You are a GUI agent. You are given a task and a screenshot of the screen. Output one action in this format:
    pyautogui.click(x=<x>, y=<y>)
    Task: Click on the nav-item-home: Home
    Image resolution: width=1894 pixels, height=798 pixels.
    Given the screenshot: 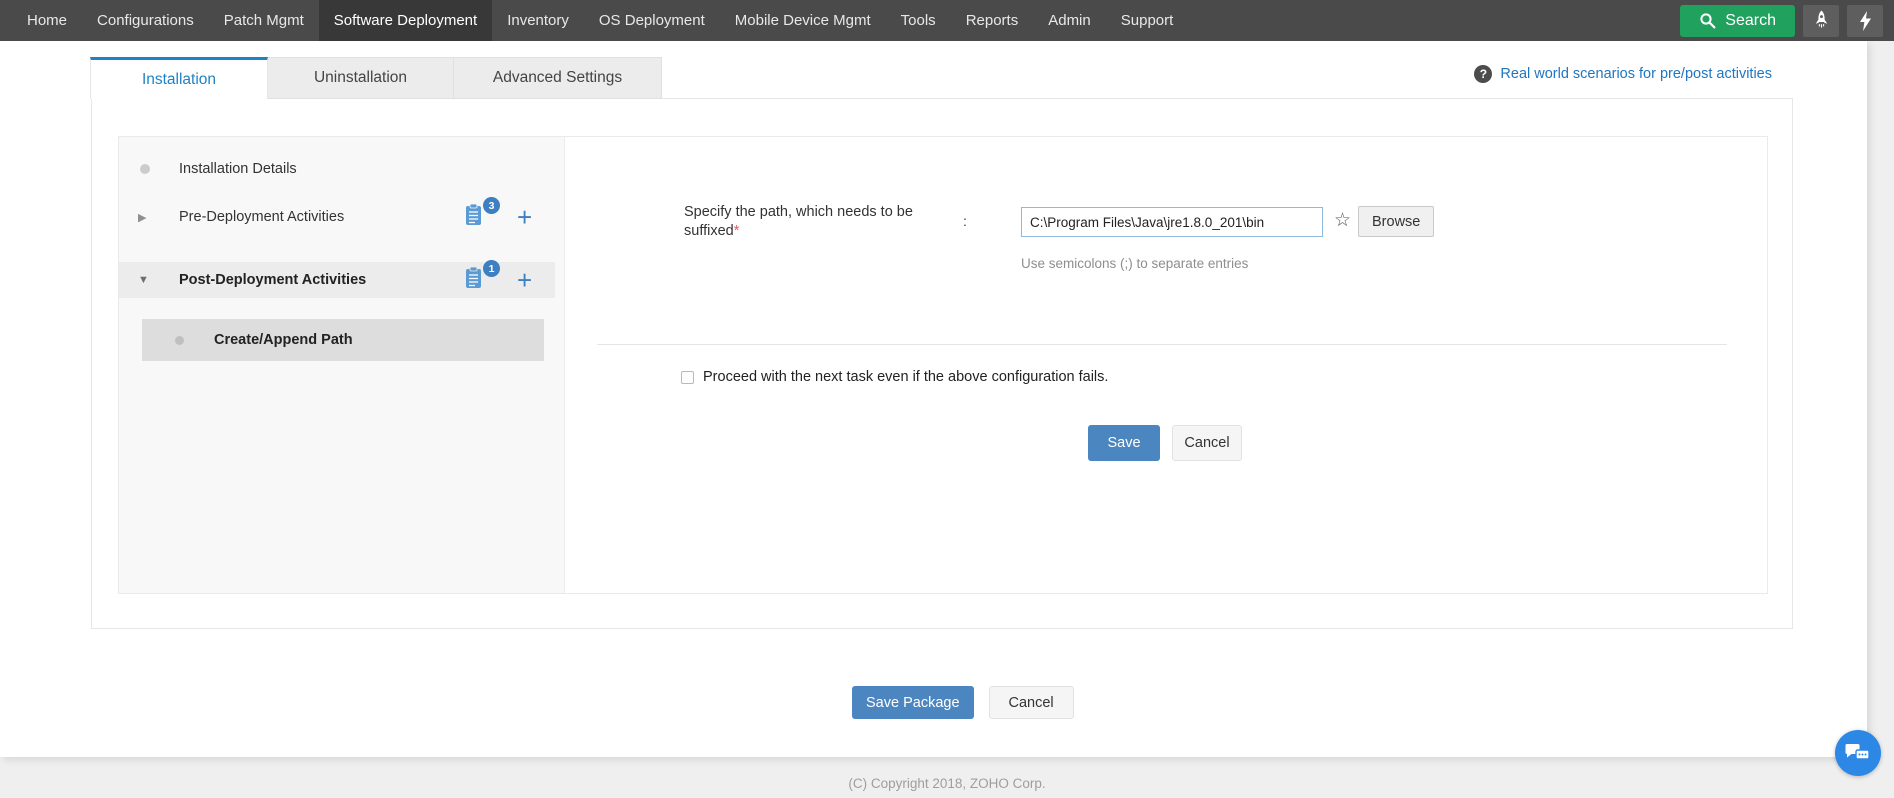 What is the action you would take?
    pyautogui.click(x=47, y=20)
    